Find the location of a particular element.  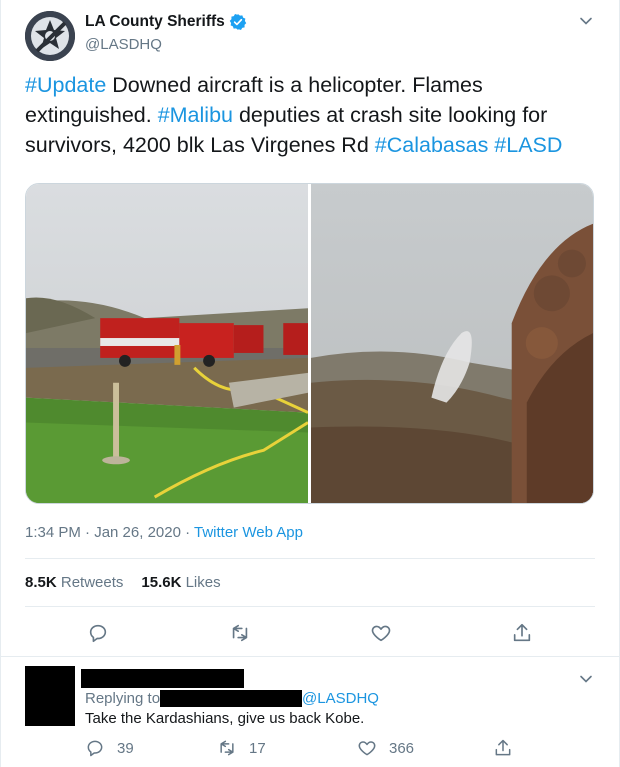

reply-like-button: 366 is located at coordinates (385, 748).